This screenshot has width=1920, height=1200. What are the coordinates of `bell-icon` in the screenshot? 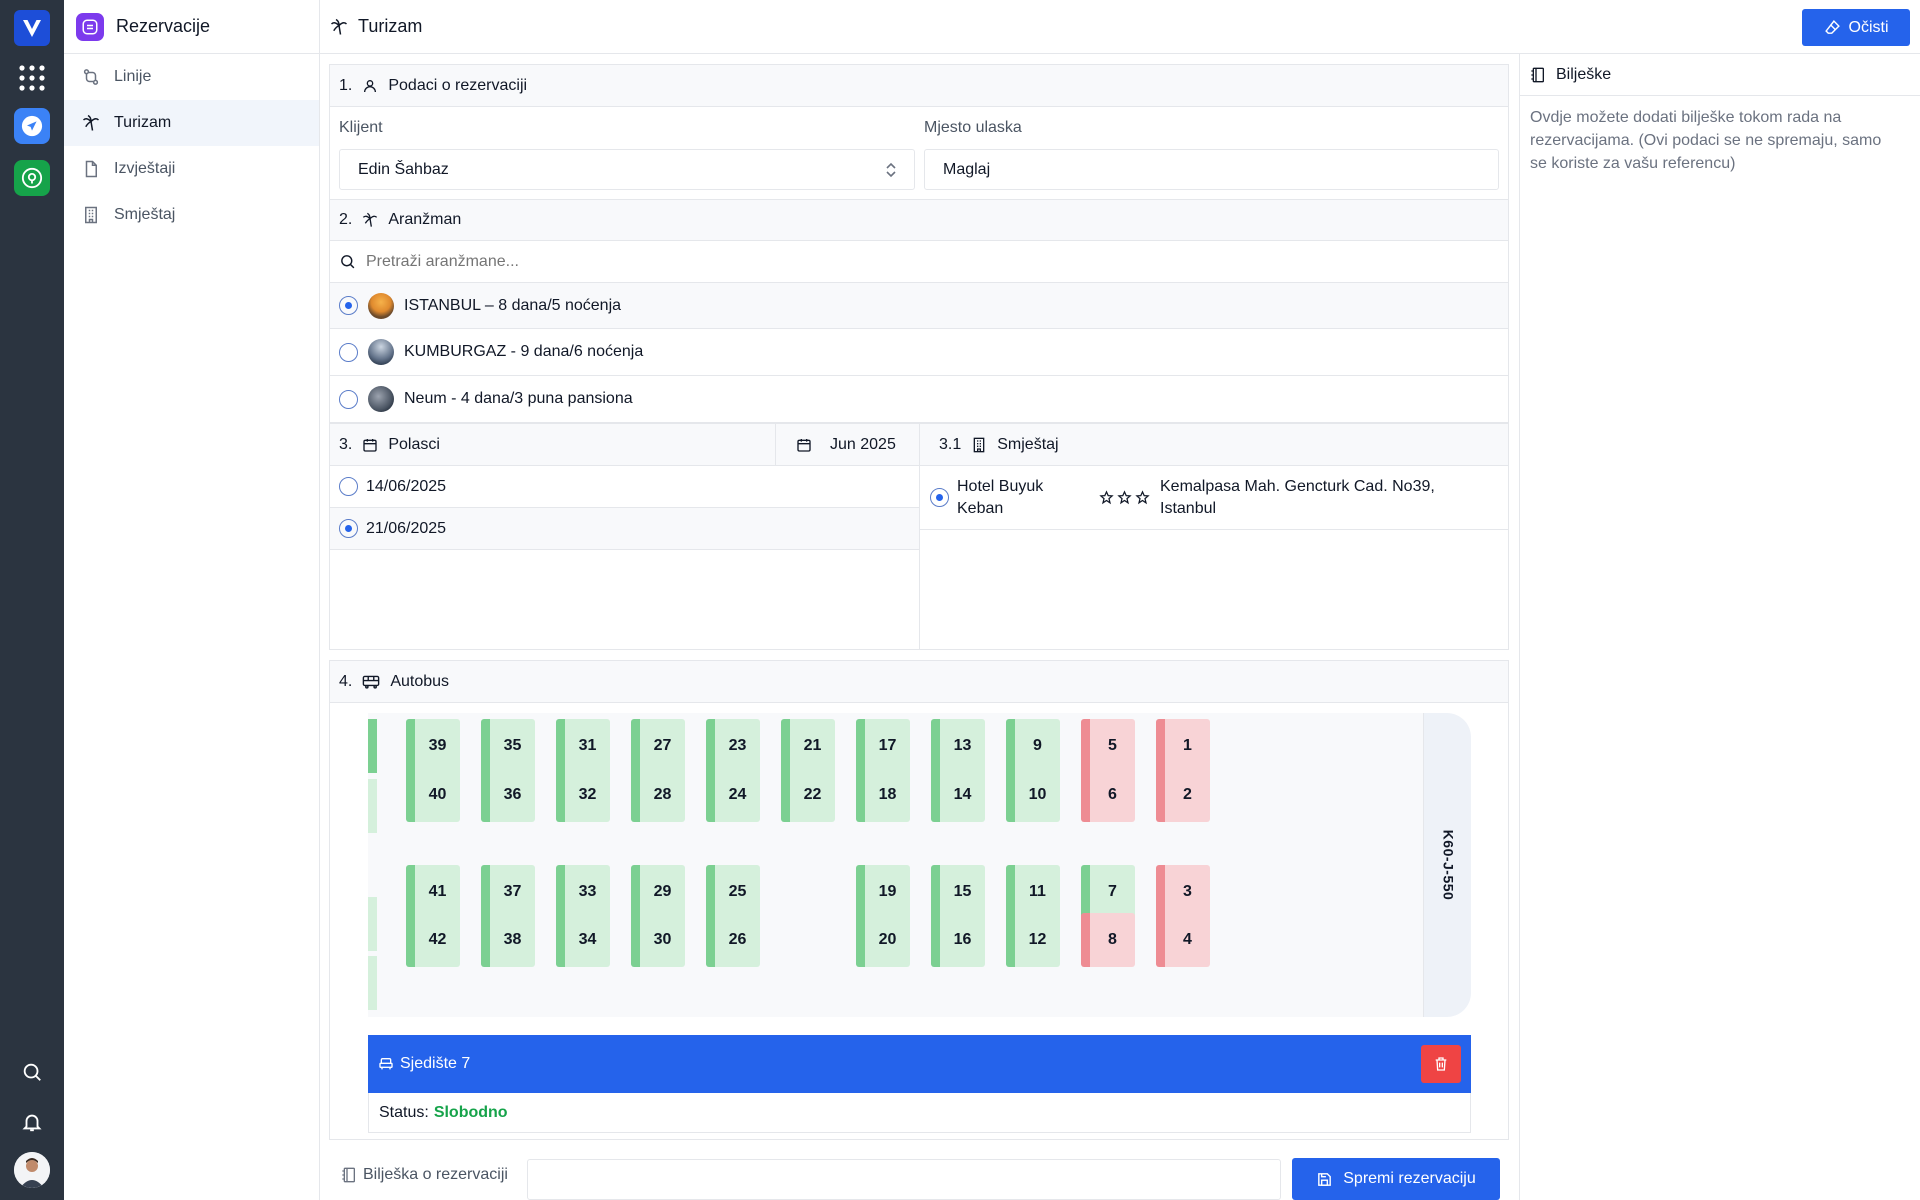 It's located at (32, 1122).